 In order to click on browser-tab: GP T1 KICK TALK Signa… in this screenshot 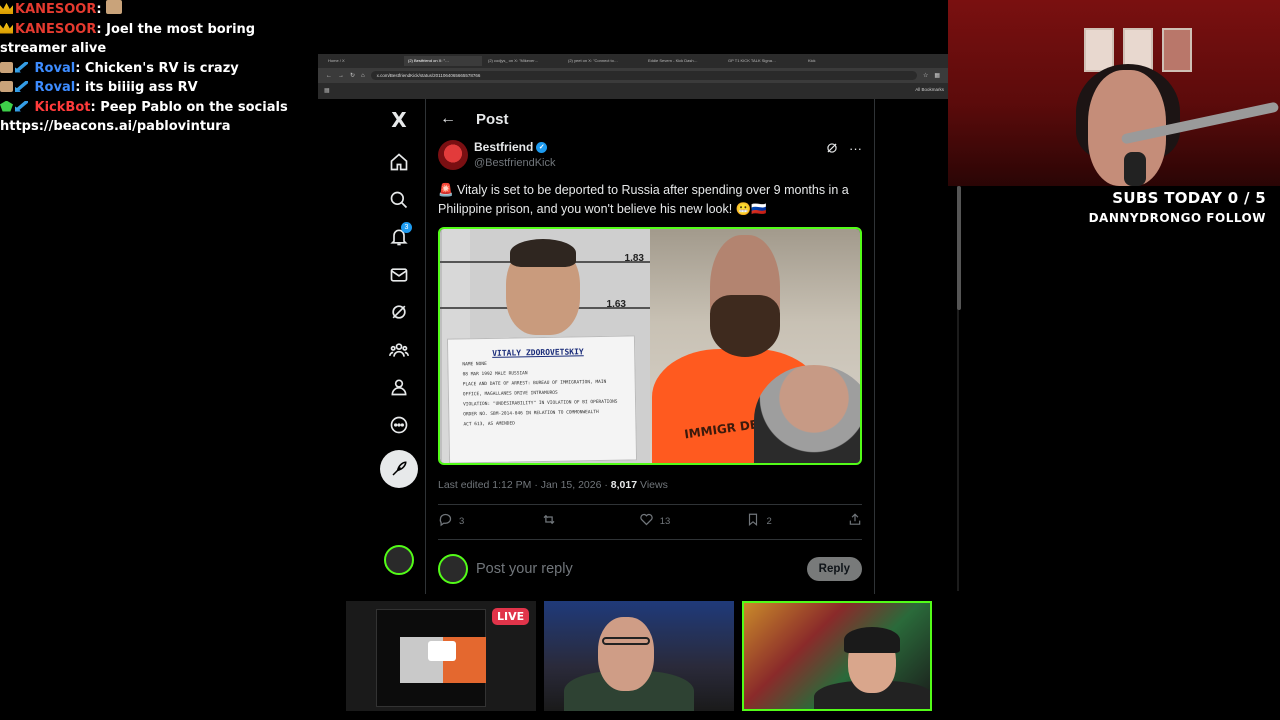, I will do `click(763, 61)`.